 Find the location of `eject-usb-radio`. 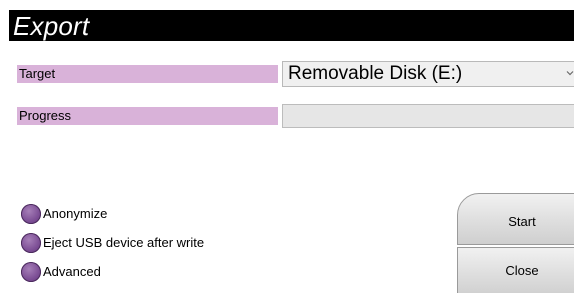

eject-usb-radio is located at coordinates (31, 243).